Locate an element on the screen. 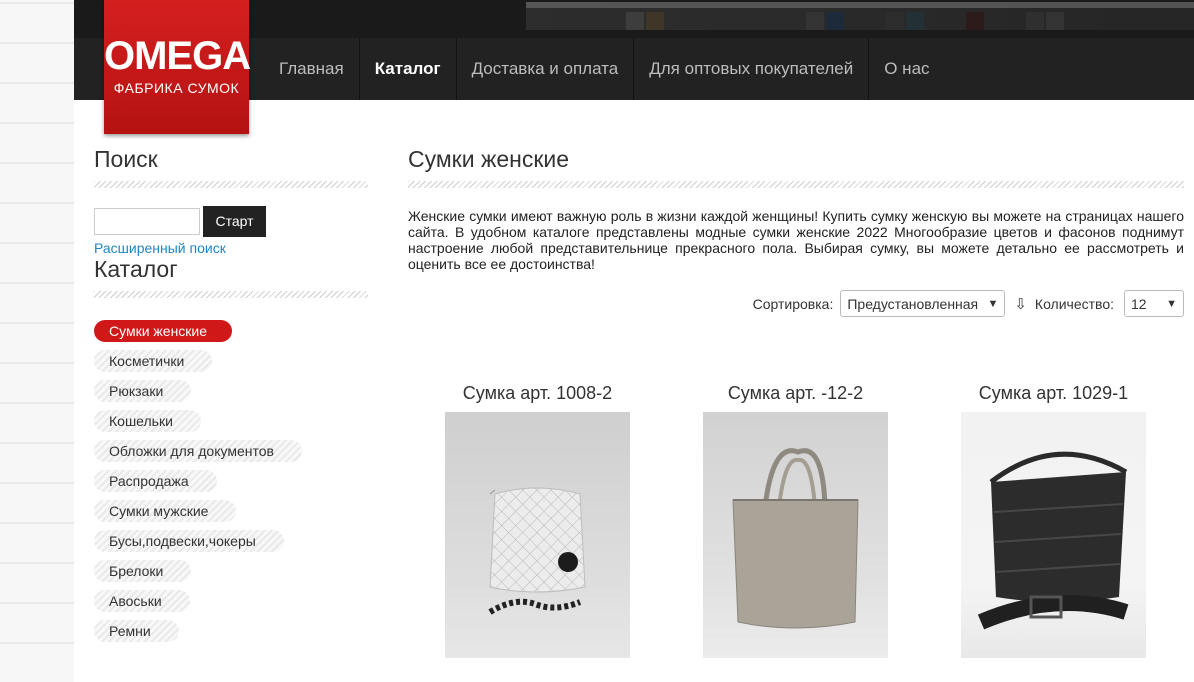  count-label: Количество: is located at coordinates (1074, 303).